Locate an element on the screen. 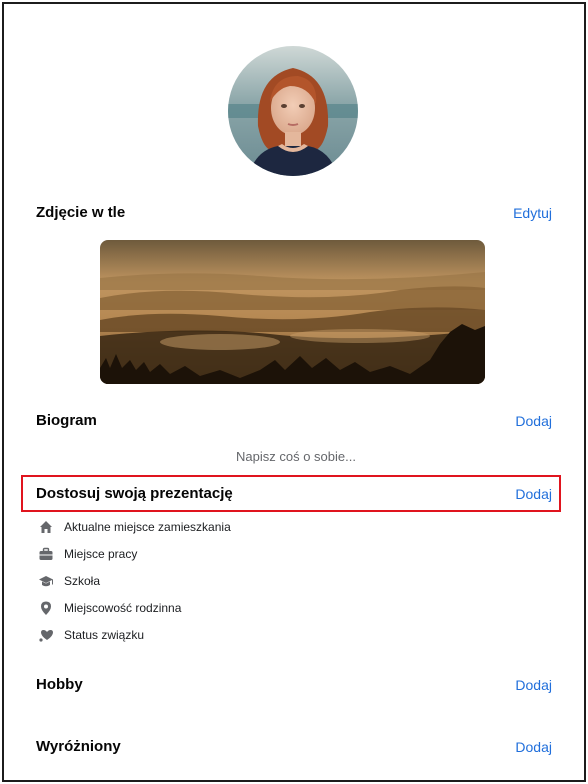  detail-label: Miejscowość rodzinna is located at coordinates (123, 608).